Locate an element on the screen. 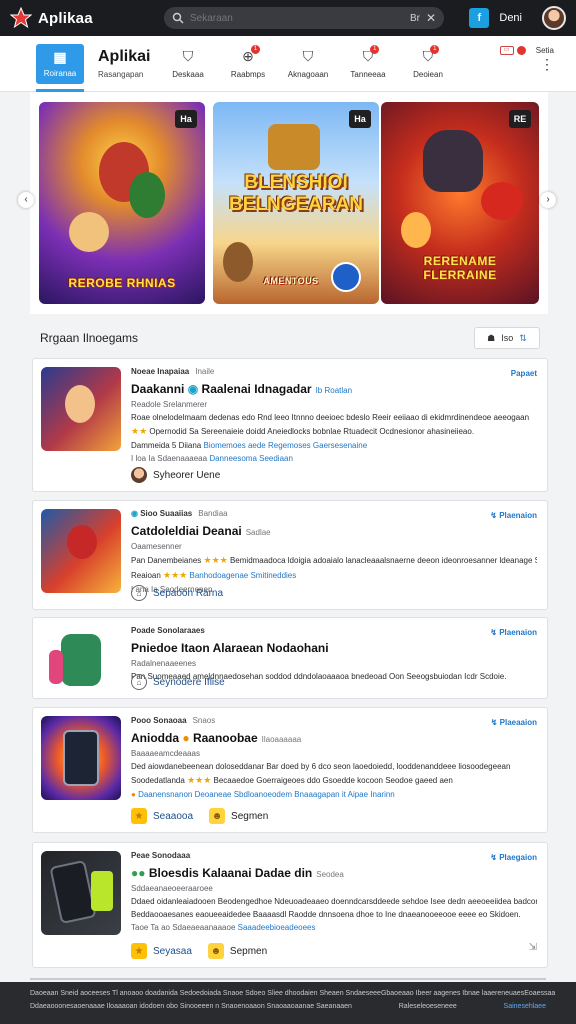 This screenshot has height=1024, width=576. card-line: Readole Srelanmerer is located at coordinates (169, 404).